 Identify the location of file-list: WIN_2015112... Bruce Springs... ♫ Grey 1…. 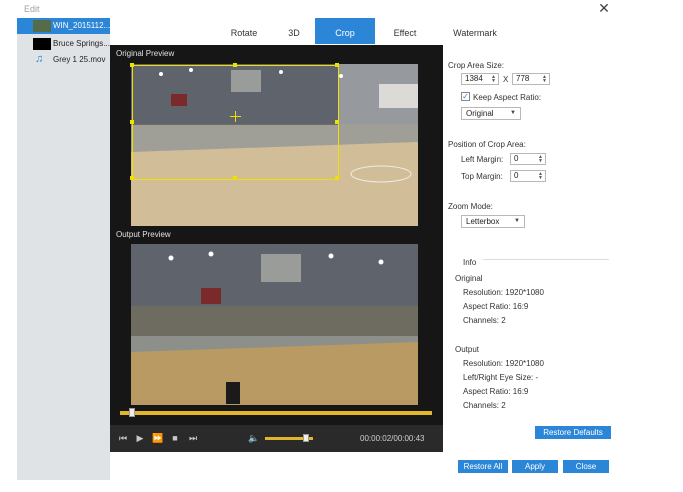
(63, 249).